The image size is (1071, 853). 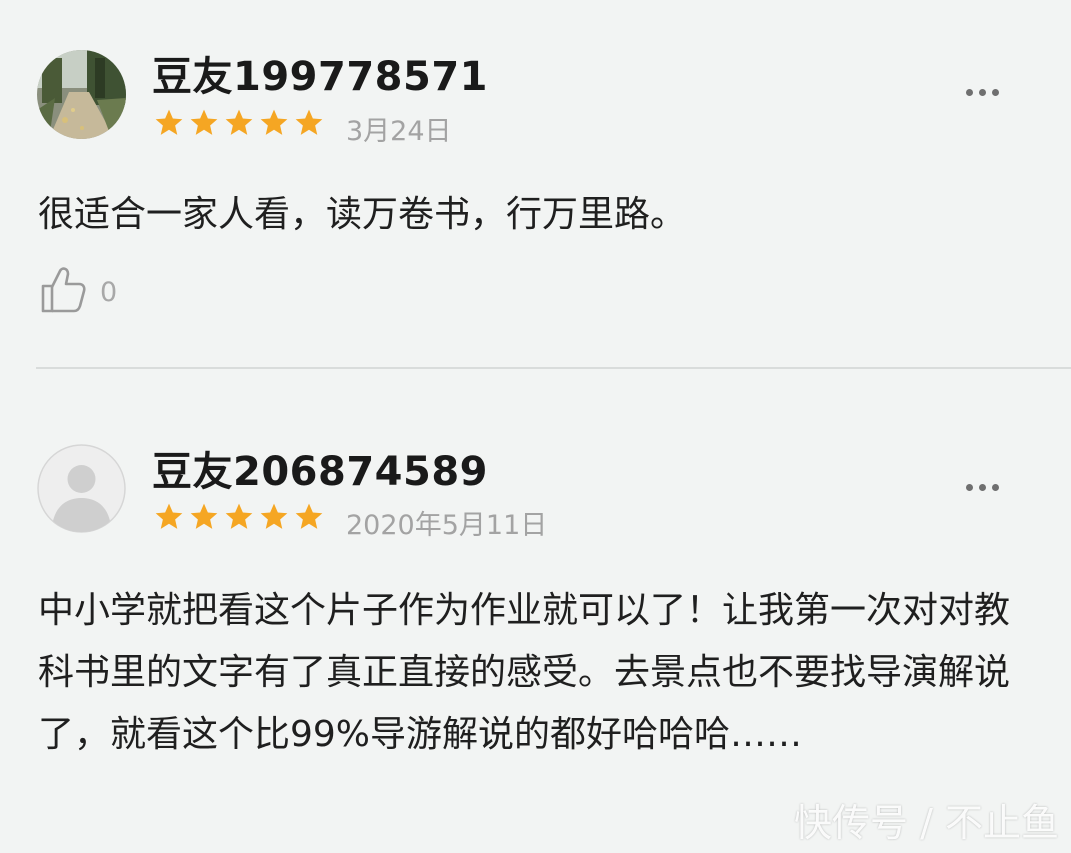 I want to click on like-button: 0, so click(x=78, y=292).